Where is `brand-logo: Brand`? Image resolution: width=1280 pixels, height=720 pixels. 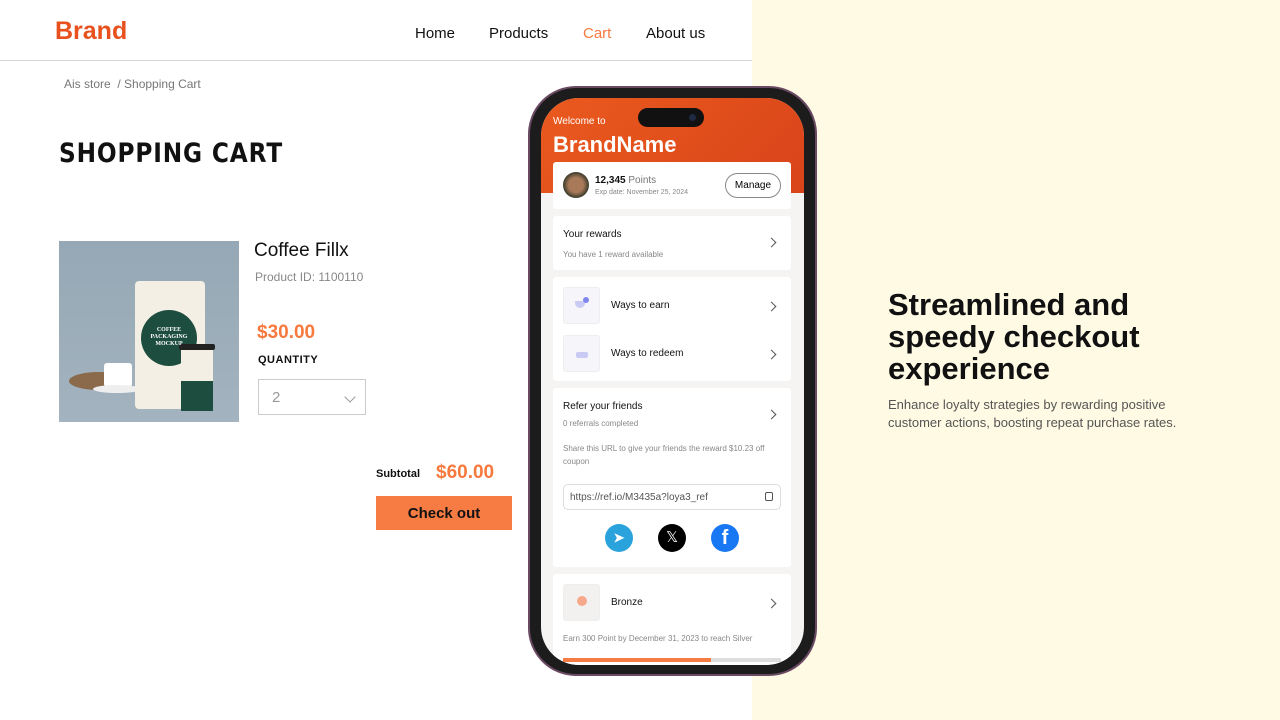
brand-logo: Brand is located at coordinates (91, 31).